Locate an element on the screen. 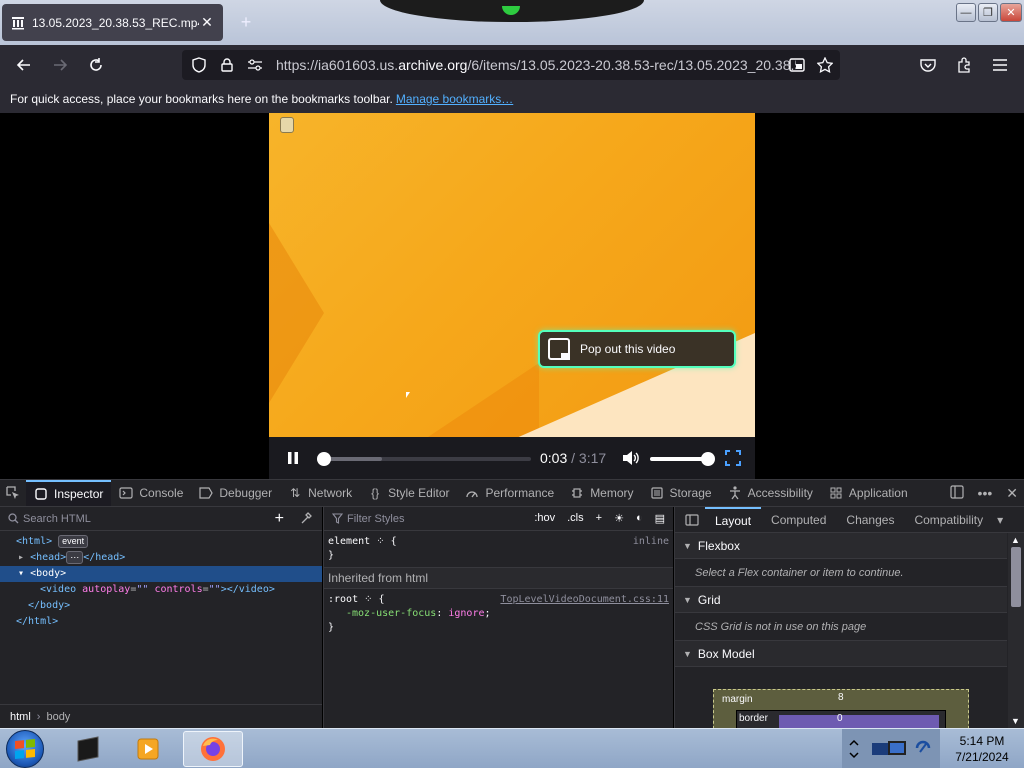  box-model-padding is located at coordinates (859, 722).